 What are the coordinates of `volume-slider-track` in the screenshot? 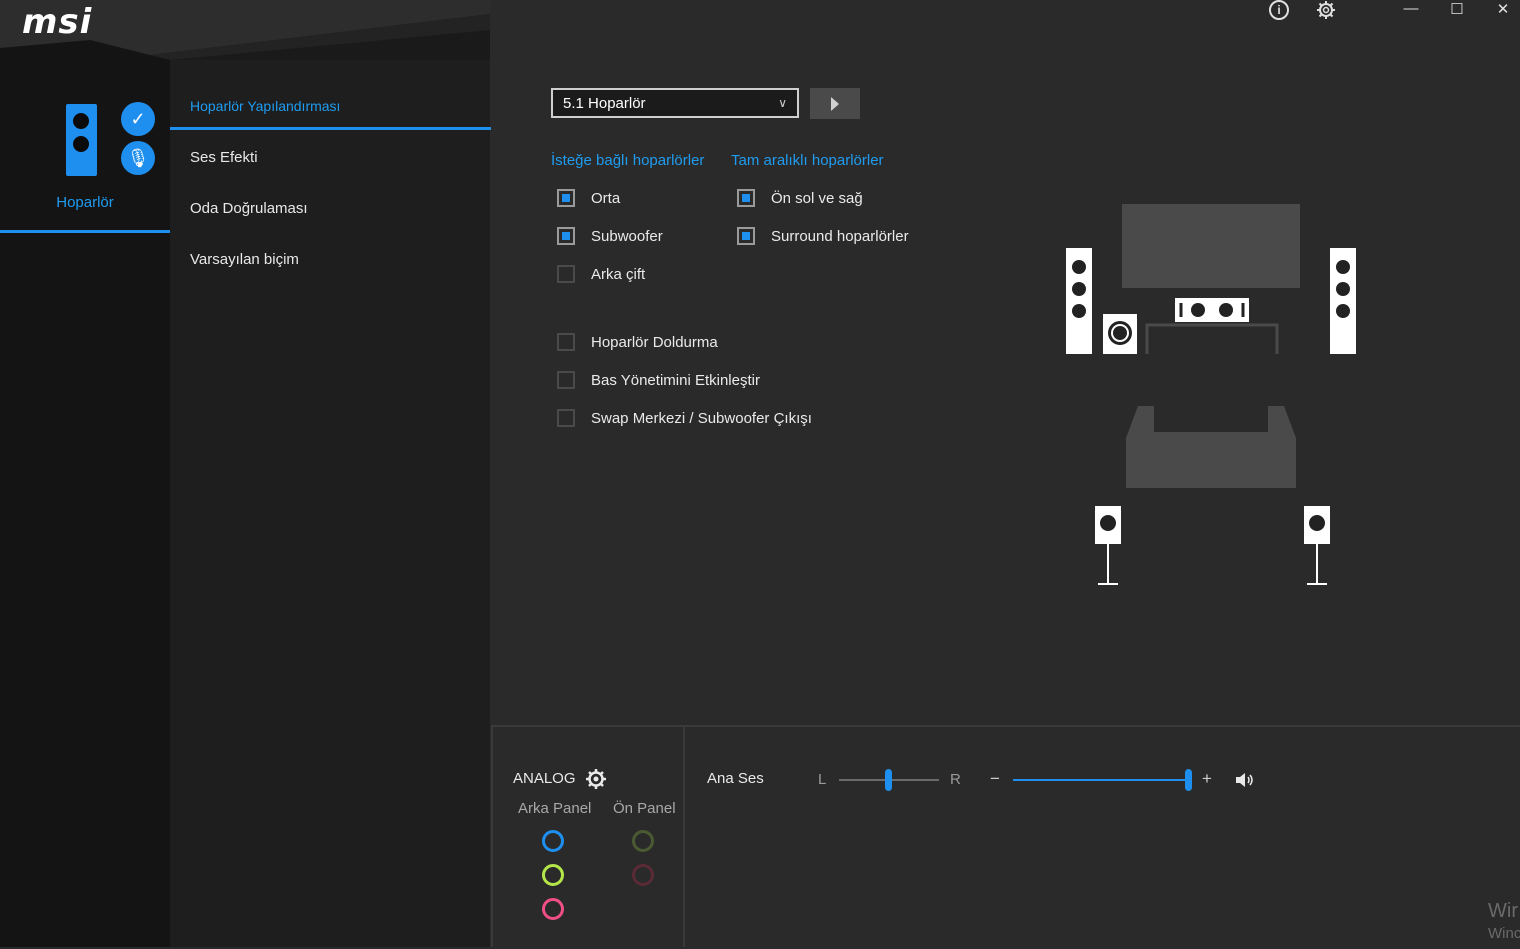 It's located at (1101, 780).